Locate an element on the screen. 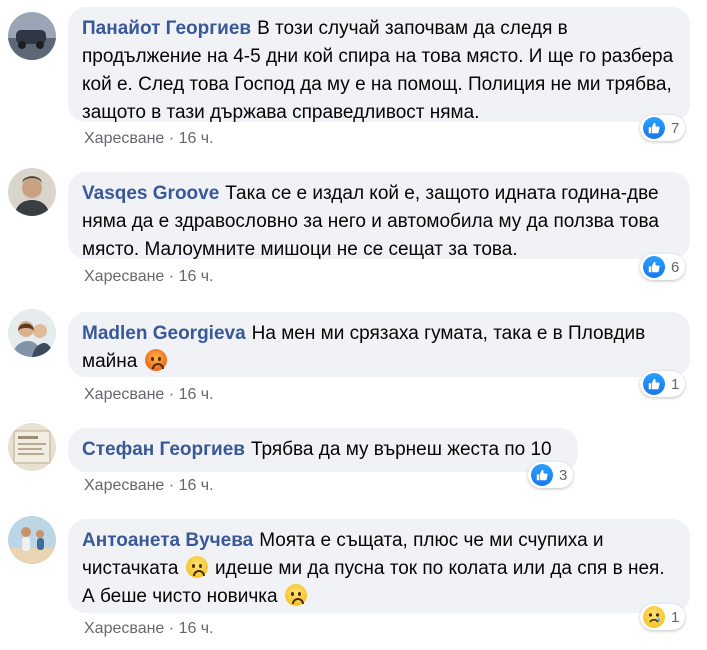 This screenshot has width=707, height=650. angry-face-icon is located at coordinates (155, 360).